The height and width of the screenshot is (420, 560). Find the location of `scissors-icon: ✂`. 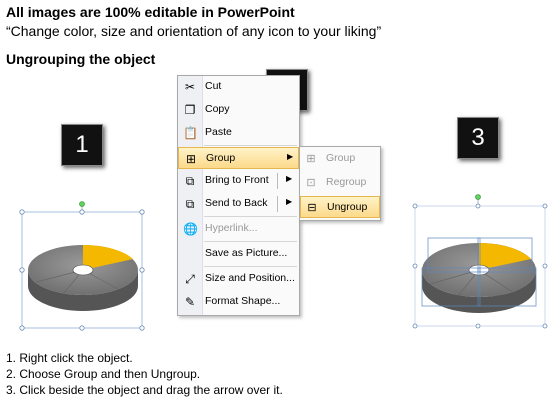

scissors-icon: ✂ is located at coordinates (190, 87).